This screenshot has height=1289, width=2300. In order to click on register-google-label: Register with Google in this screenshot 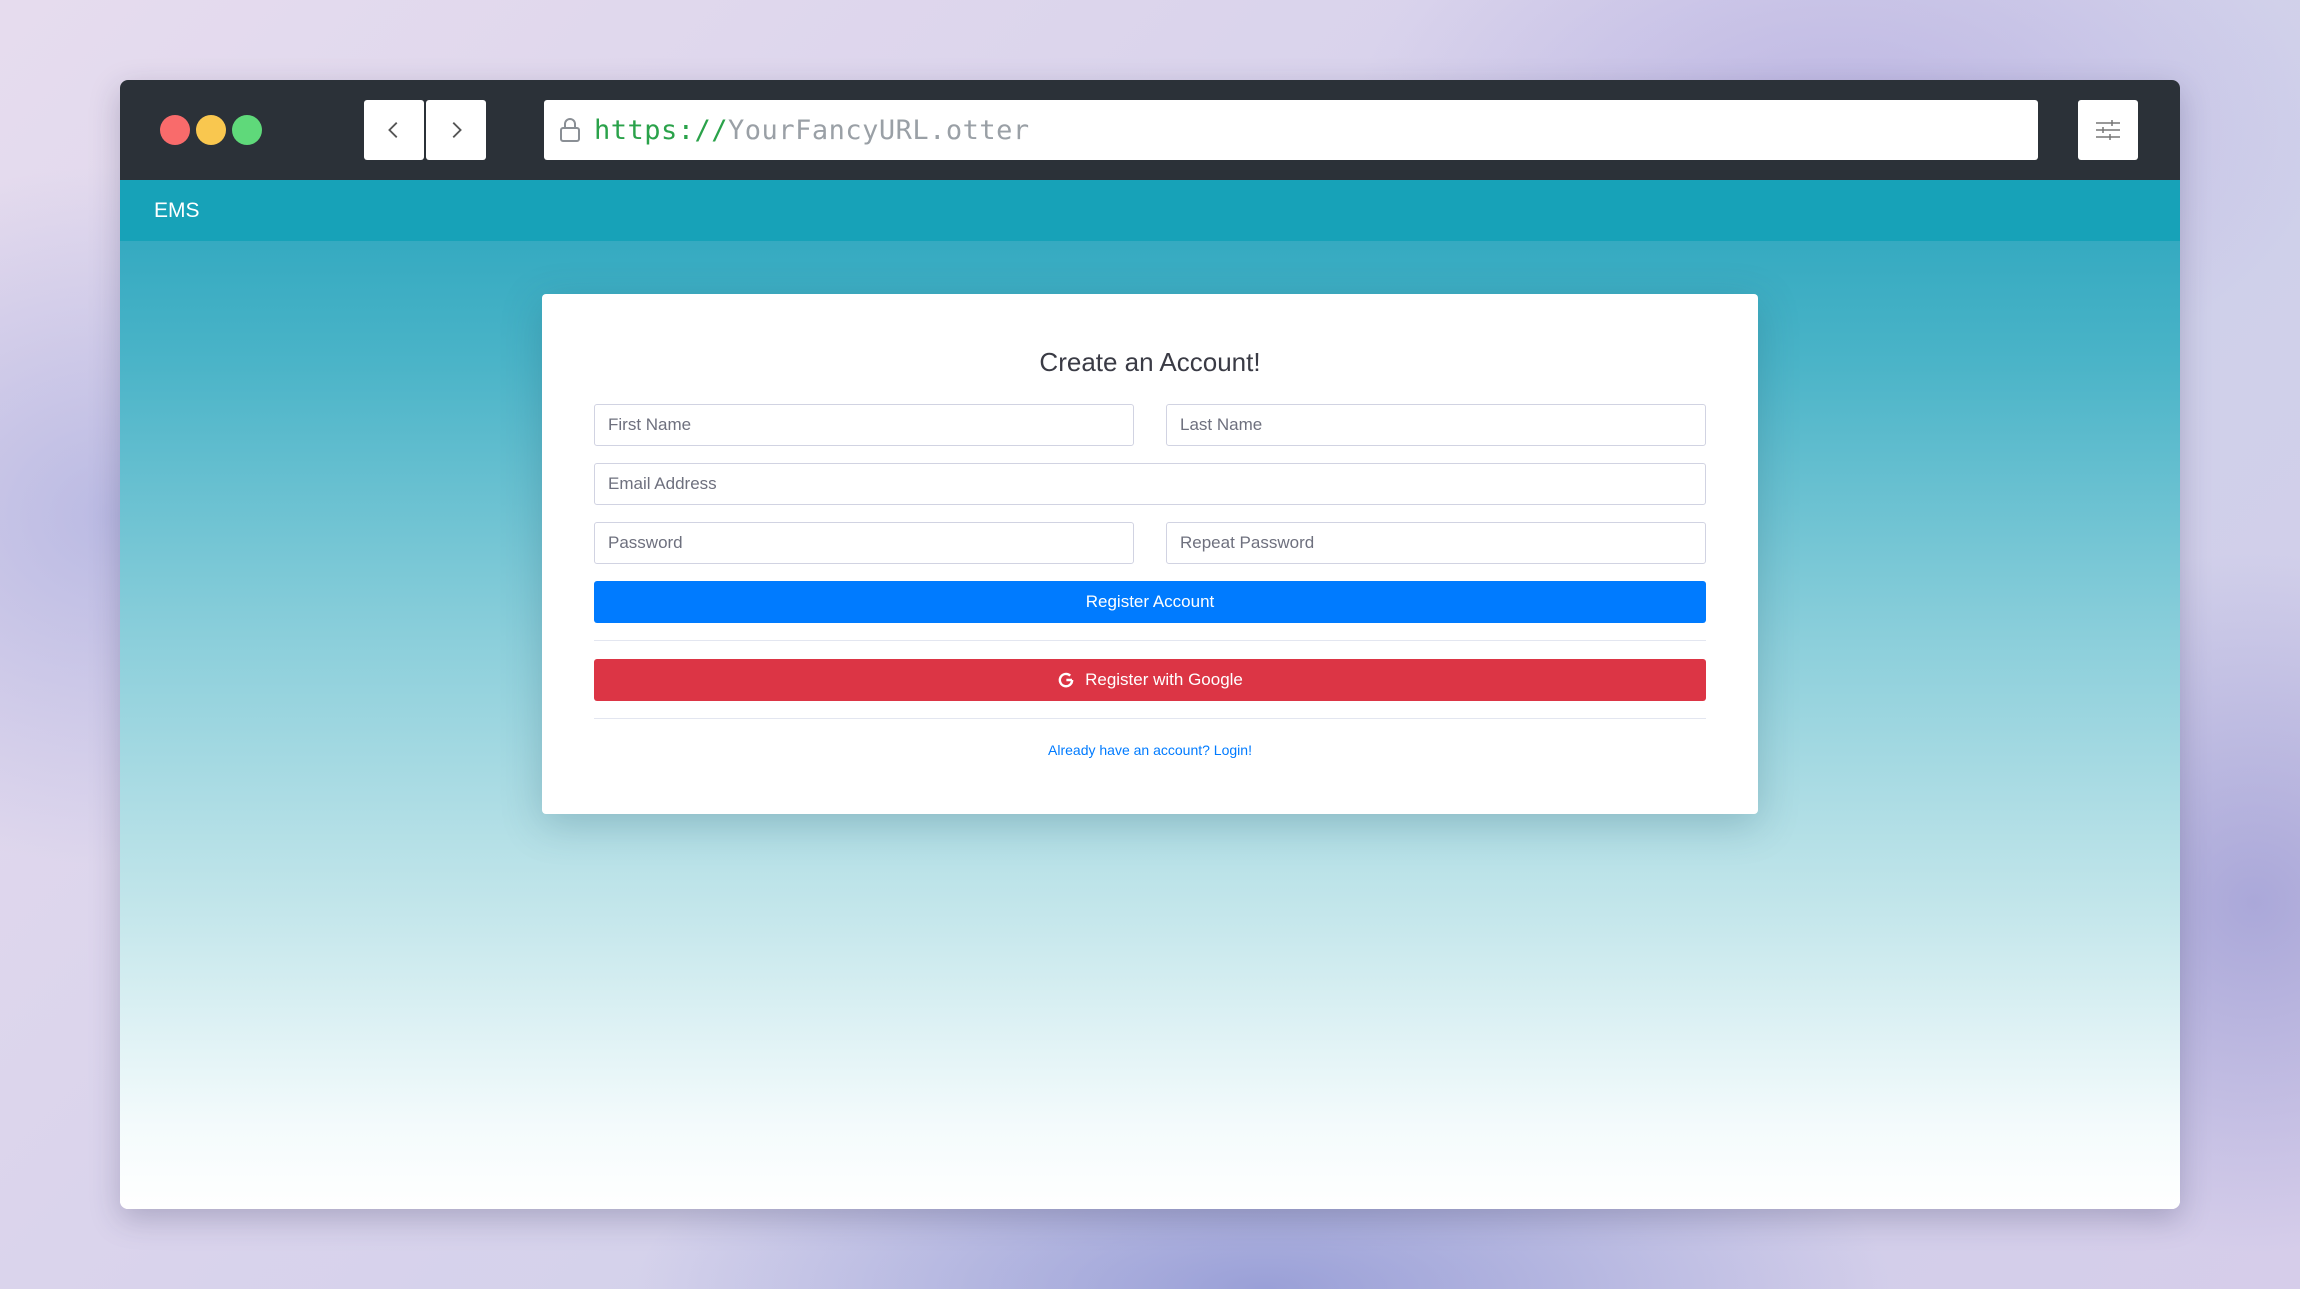, I will do `click(1164, 679)`.